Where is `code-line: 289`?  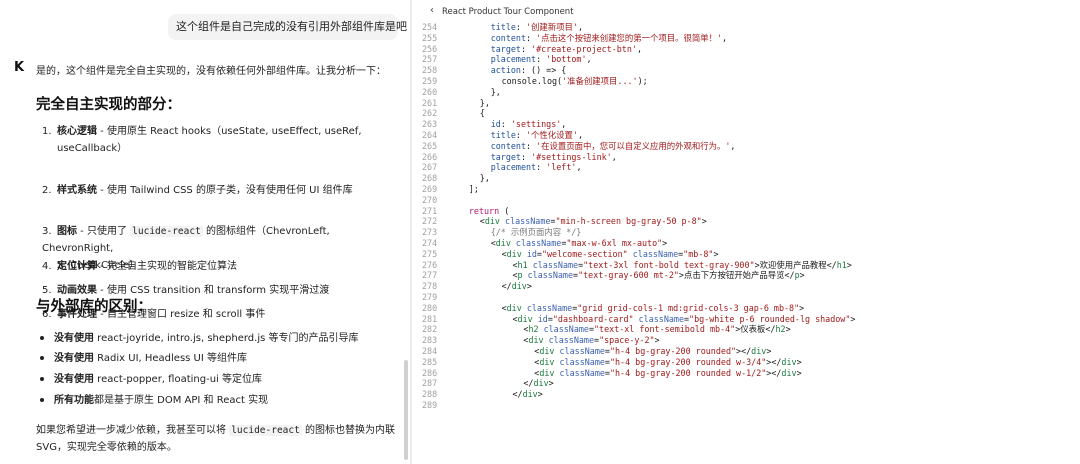 code-line: 289 is located at coordinates (746, 405).